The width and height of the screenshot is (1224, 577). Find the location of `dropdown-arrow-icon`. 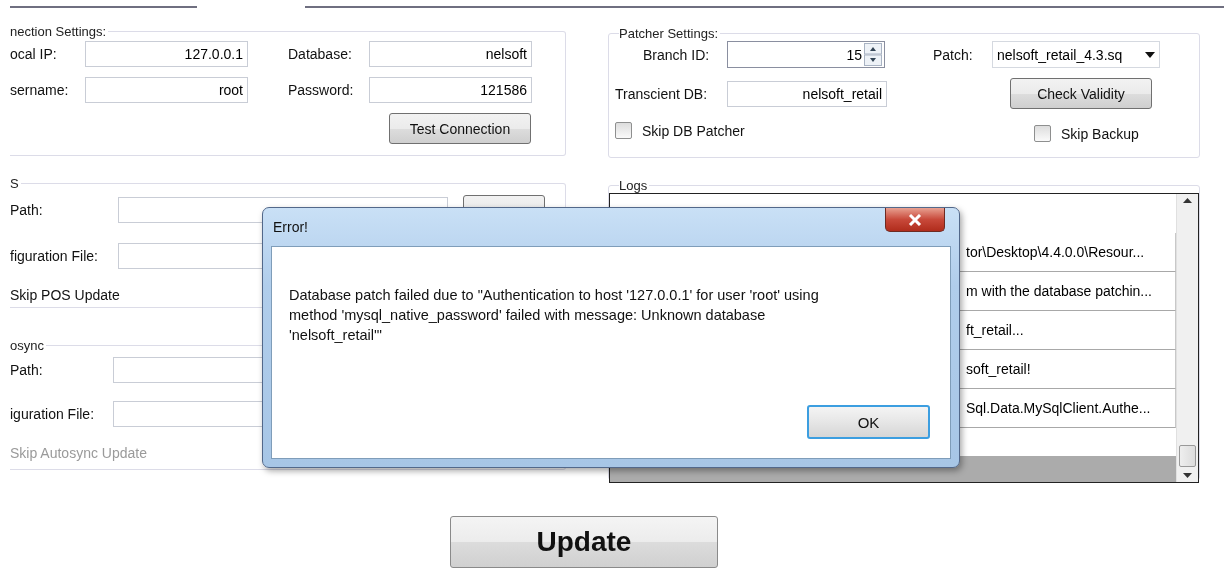

dropdown-arrow-icon is located at coordinates (1150, 54).